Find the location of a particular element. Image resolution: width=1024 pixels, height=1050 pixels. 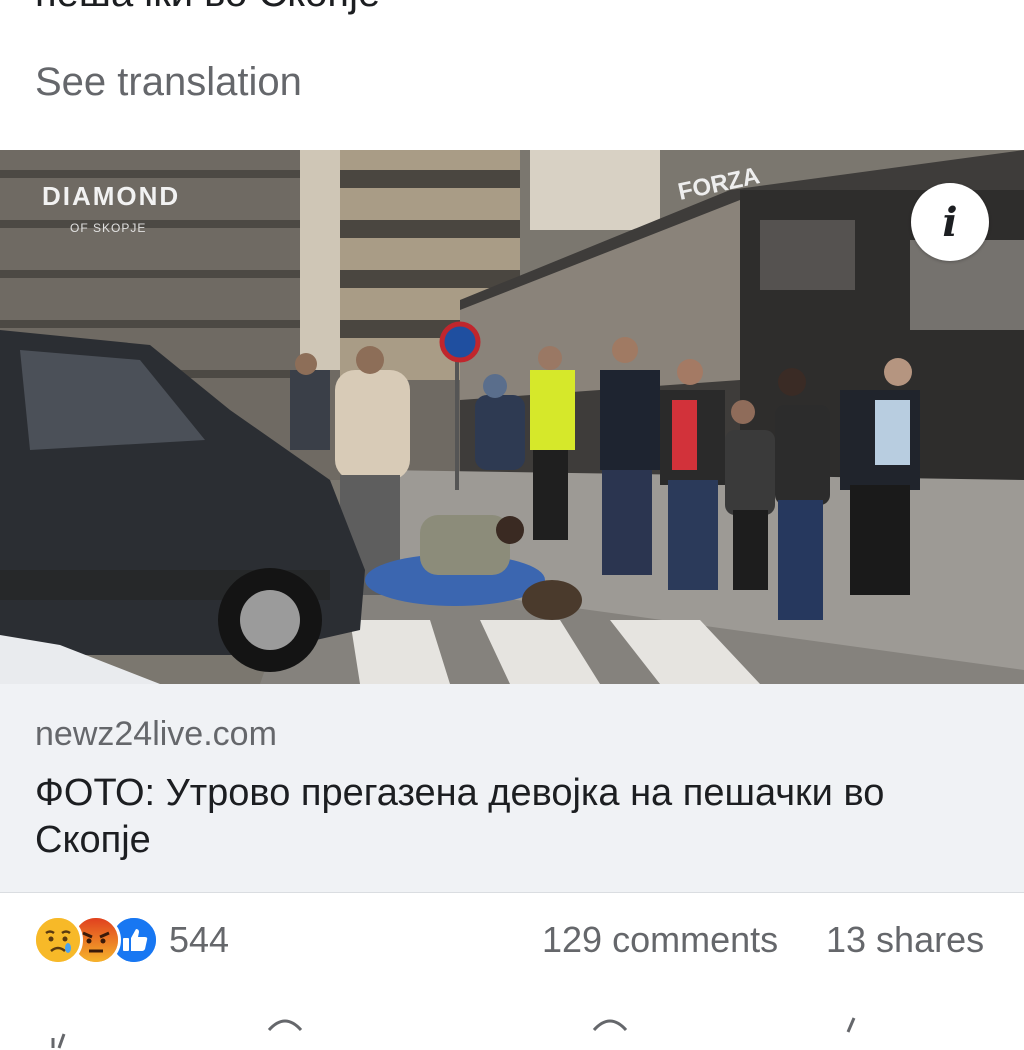

divider is located at coordinates (512, 892).